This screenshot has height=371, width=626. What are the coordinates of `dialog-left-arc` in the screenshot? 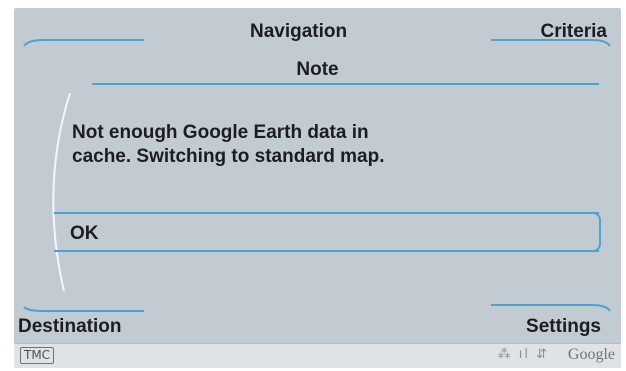 It's located at (61, 192).